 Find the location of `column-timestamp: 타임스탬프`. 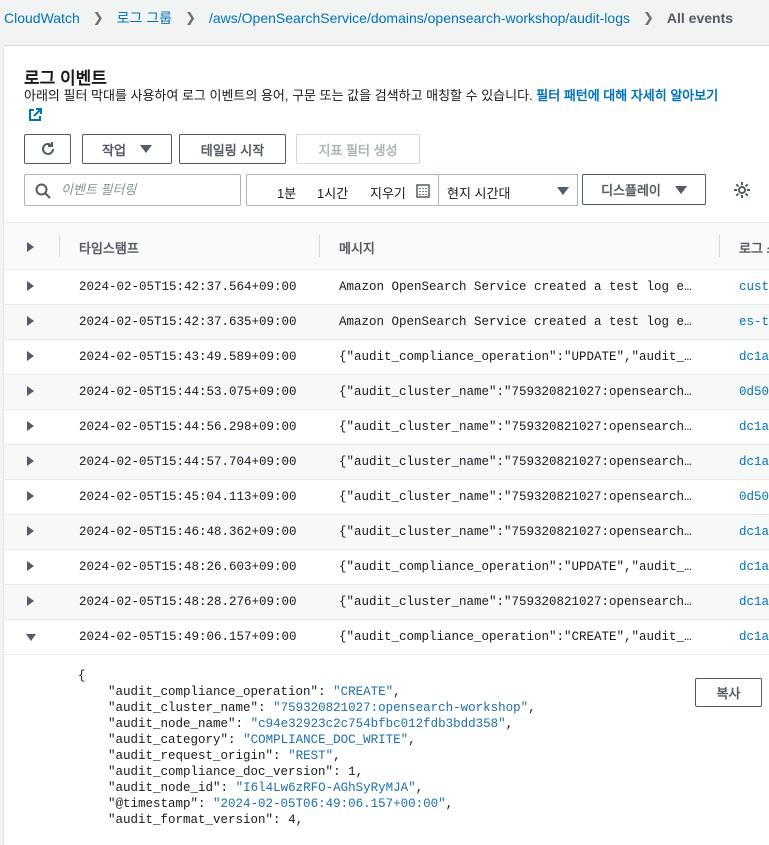

column-timestamp: 타임스탬프 is located at coordinates (109, 247).